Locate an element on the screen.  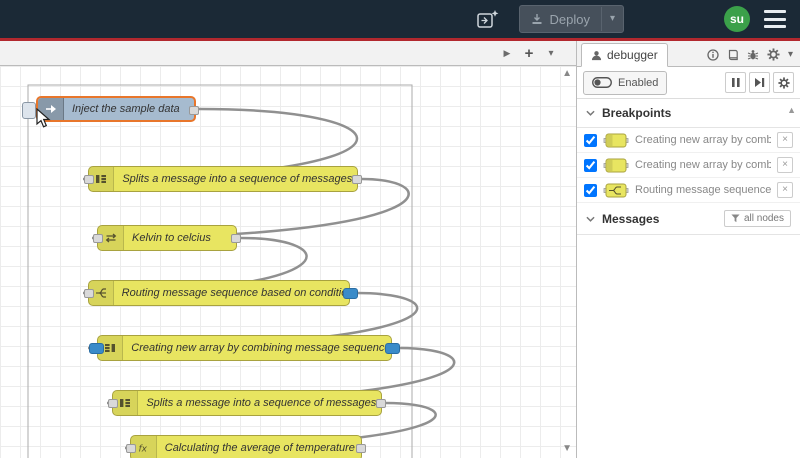
book-icon is located at coordinates (733, 54).